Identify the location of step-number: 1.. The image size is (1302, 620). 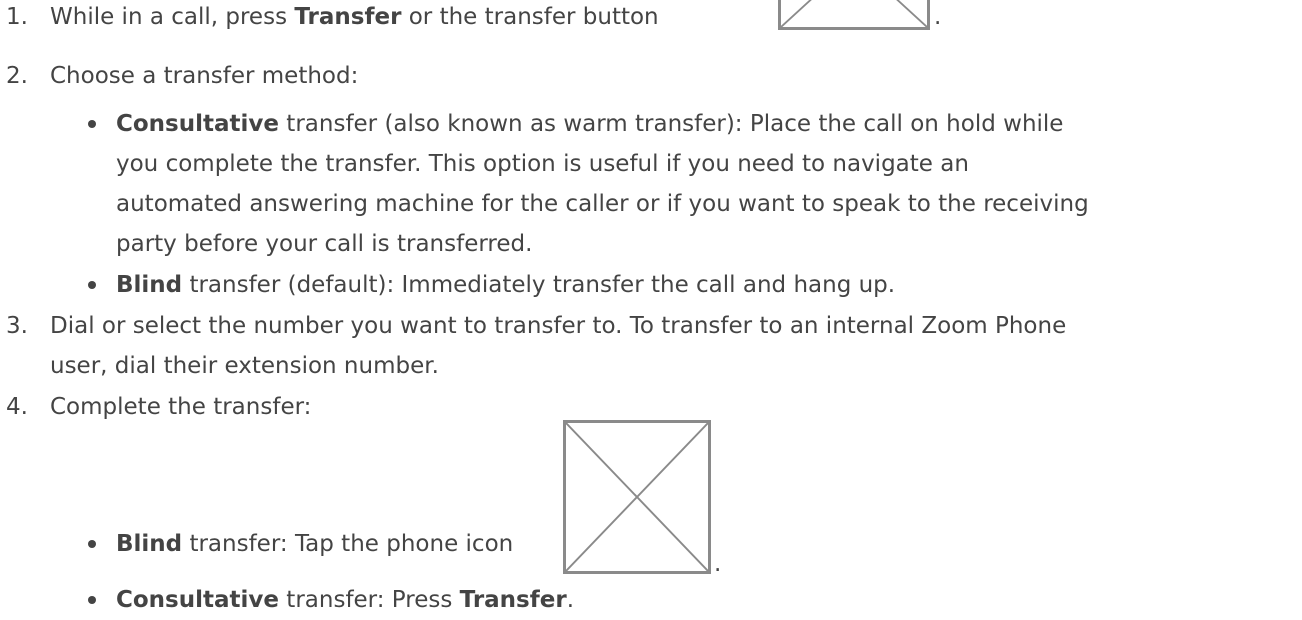
(17, 17).